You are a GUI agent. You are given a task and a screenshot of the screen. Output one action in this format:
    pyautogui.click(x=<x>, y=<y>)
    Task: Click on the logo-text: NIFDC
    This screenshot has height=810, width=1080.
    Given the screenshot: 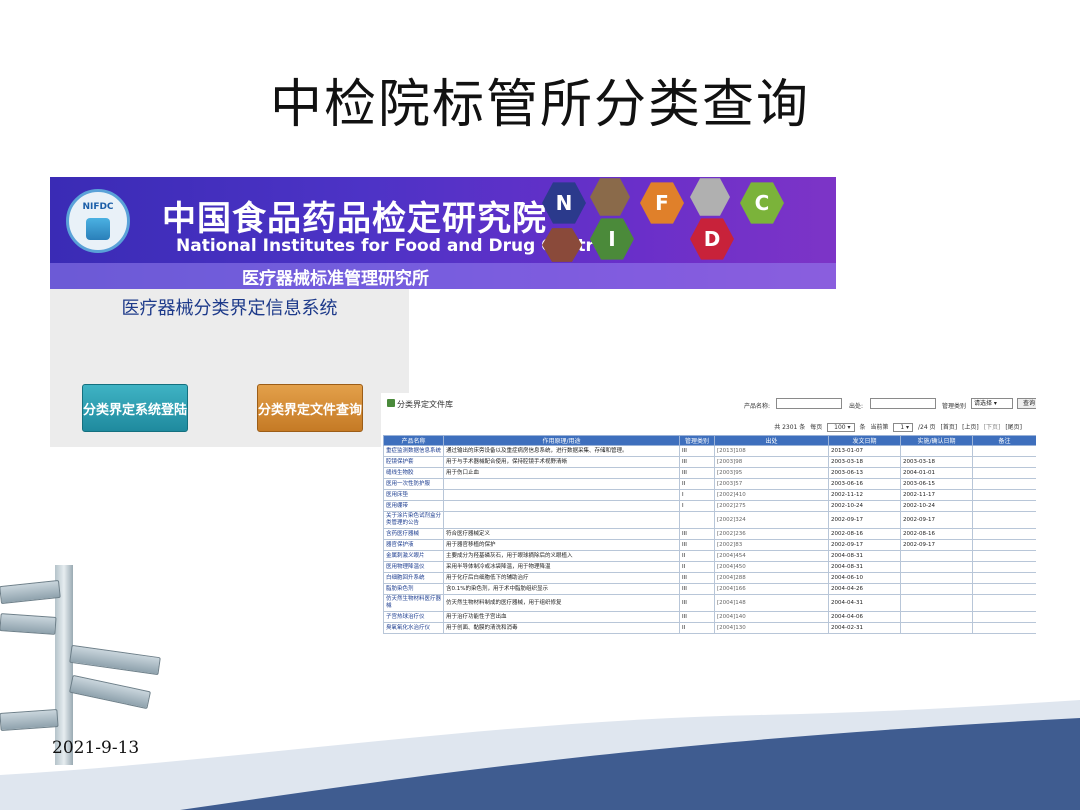 What is the action you would take?
    pyautogui.click(x=98, y=207)
    